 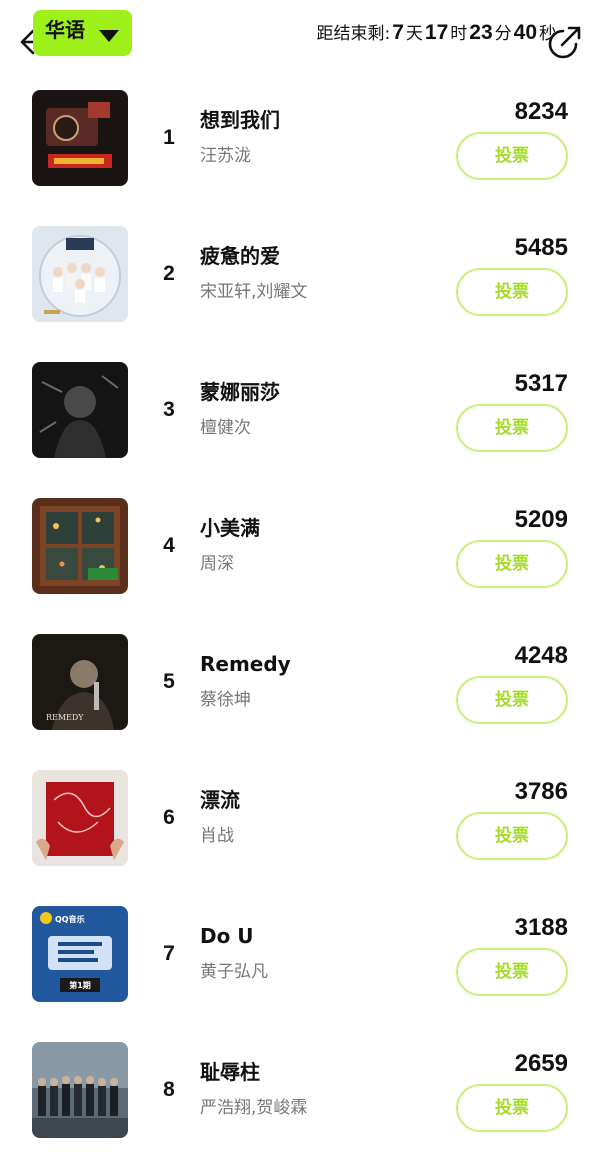 I want to click on song-row: 1 想到我们 汪苏泷 8234 投票, so click(x=300, y=140).